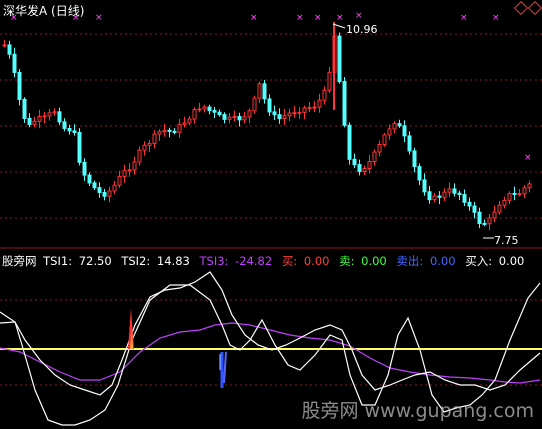 Image resolution: width=542 pixels, height=429 pixels. I want to click on sell-out-value: 0.00, so click(442, 261).